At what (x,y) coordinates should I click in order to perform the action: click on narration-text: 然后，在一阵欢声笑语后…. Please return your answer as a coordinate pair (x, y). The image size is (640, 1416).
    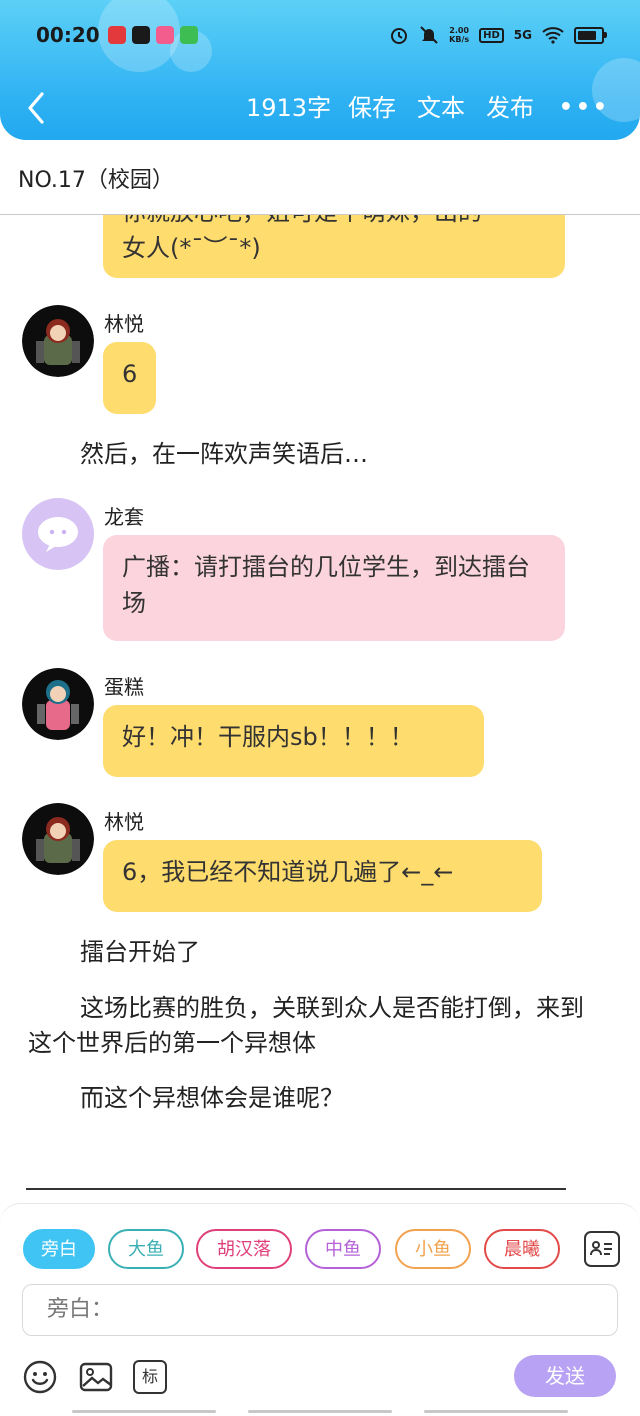
    Looking at the image, I should click on (360, 454).